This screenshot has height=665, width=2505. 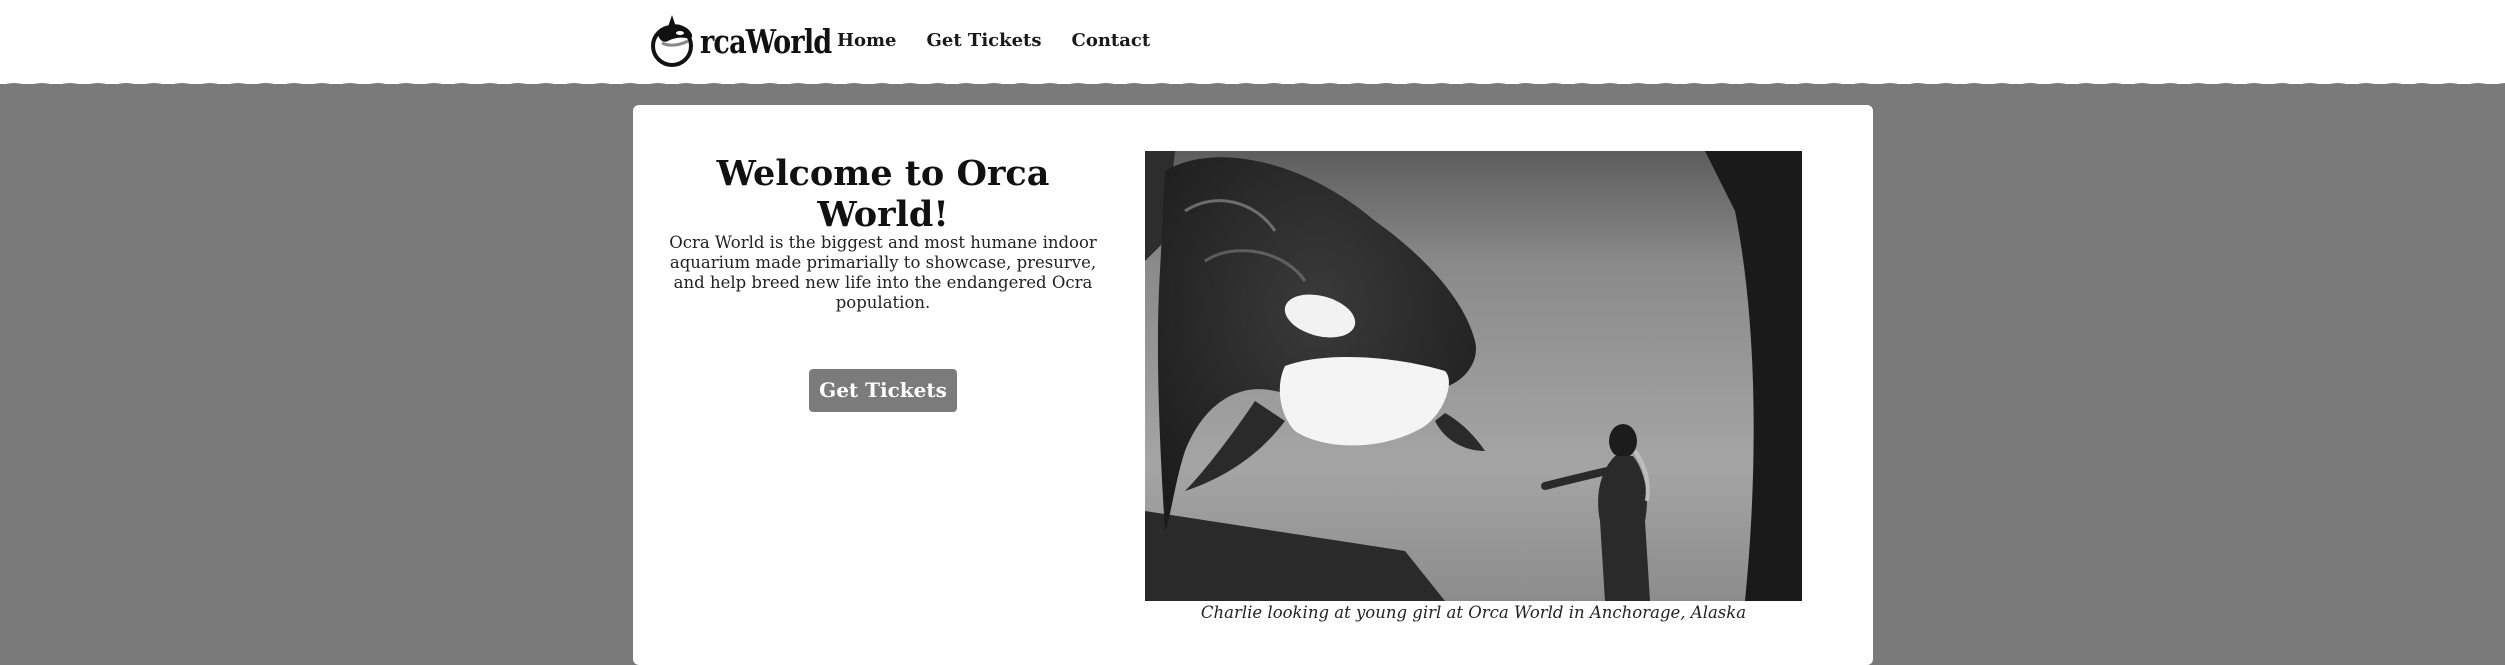 I want to click on nav-home: Home, so click(x=867, y=40).